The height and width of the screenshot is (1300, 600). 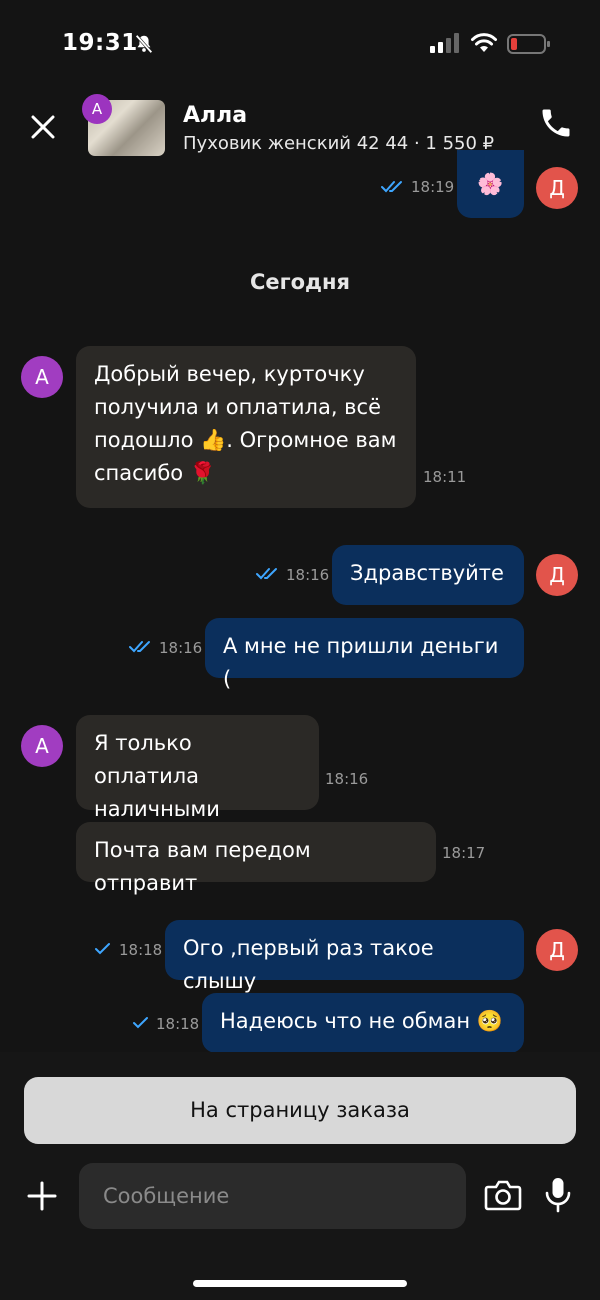 I want to click on message-bubble-out: 🌸, so click(x=490, y=184).